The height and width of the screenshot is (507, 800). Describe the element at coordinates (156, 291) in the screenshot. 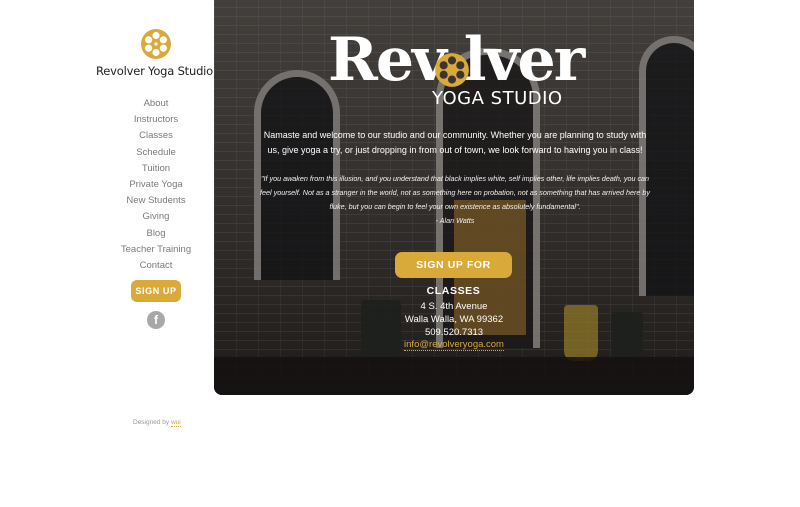

I see `signup-button: SIGN UP` at that location.